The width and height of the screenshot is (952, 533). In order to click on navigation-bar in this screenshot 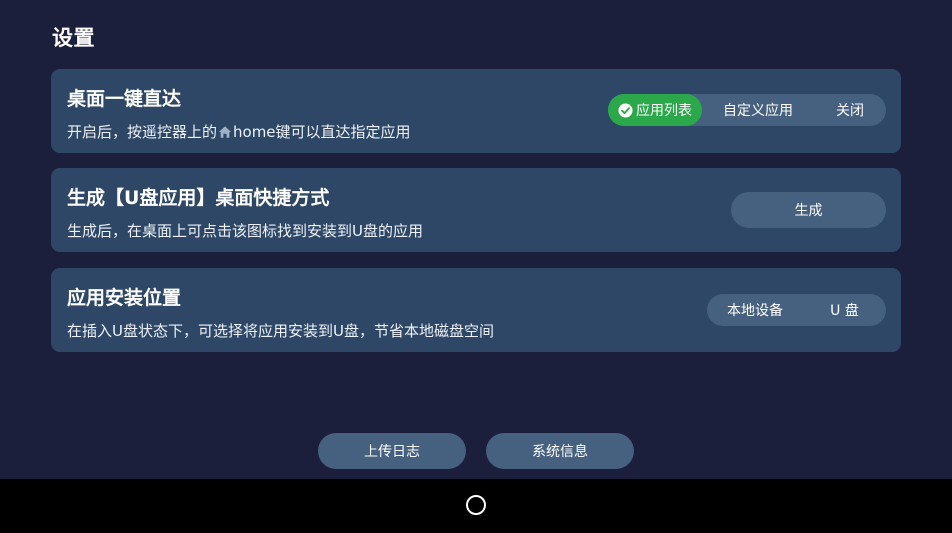, I will do `click(476, 506)`.